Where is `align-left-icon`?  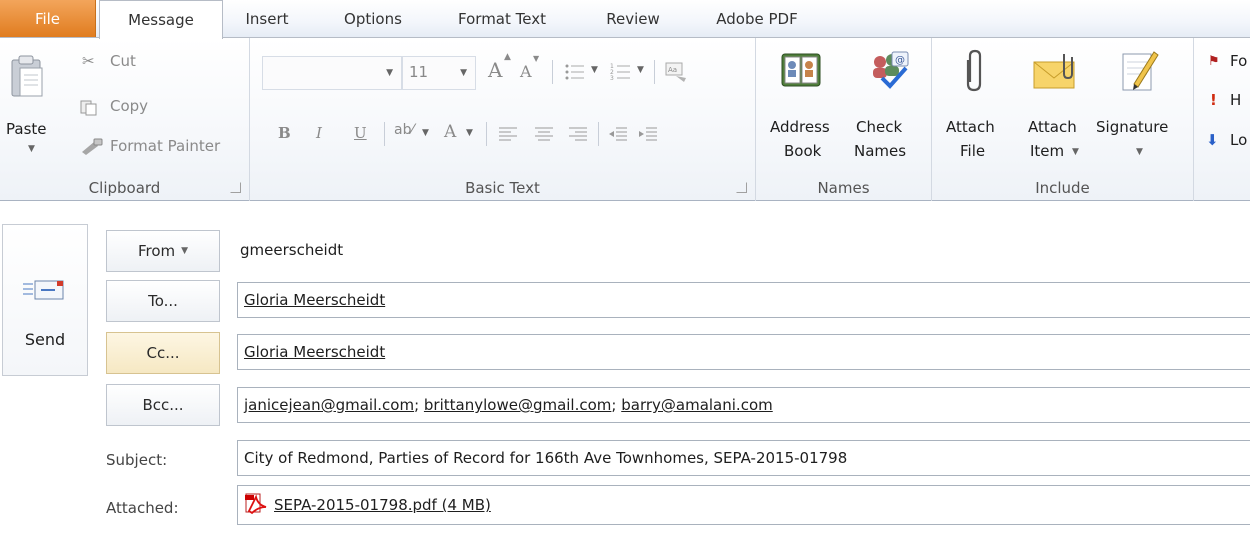 align-left-icon is located at coordinates (508, 134).